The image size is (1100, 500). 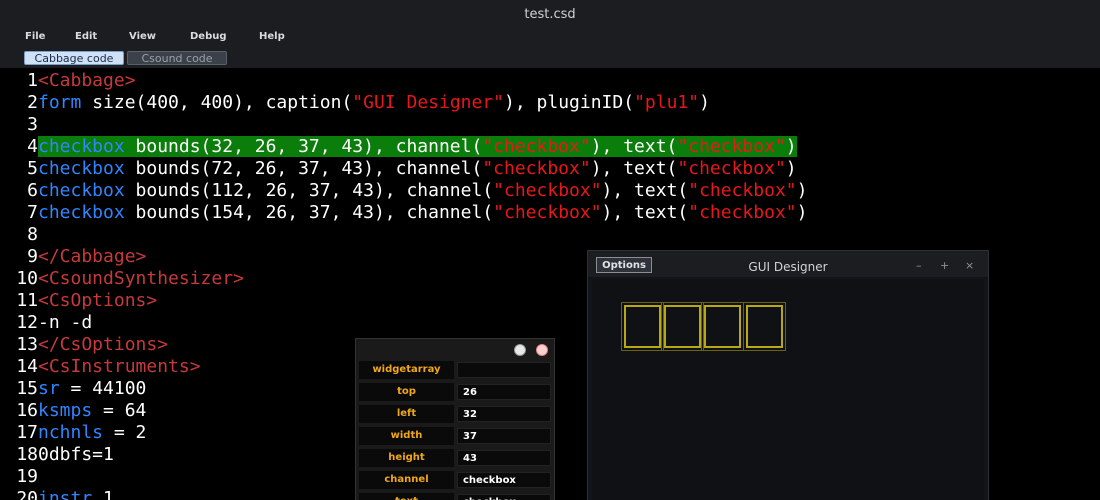 I want to click on close-icon: ×, so click(x=969, y=265).